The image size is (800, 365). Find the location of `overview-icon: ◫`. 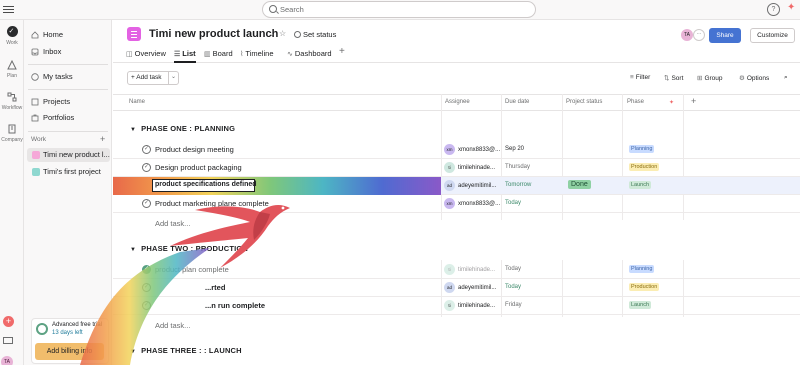

overview-icon: ◫ is located at coordinates (129, 54).